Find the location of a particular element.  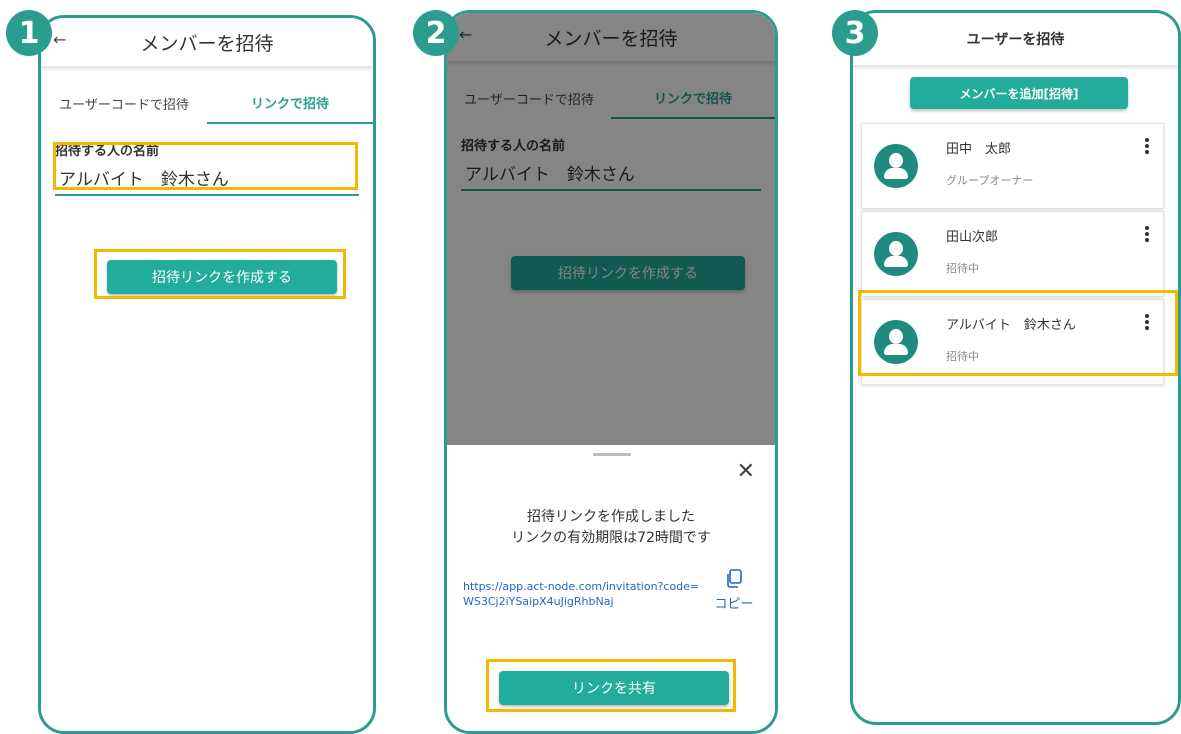

page-title: メンバーを招待 is located at coordinates (207, 43).